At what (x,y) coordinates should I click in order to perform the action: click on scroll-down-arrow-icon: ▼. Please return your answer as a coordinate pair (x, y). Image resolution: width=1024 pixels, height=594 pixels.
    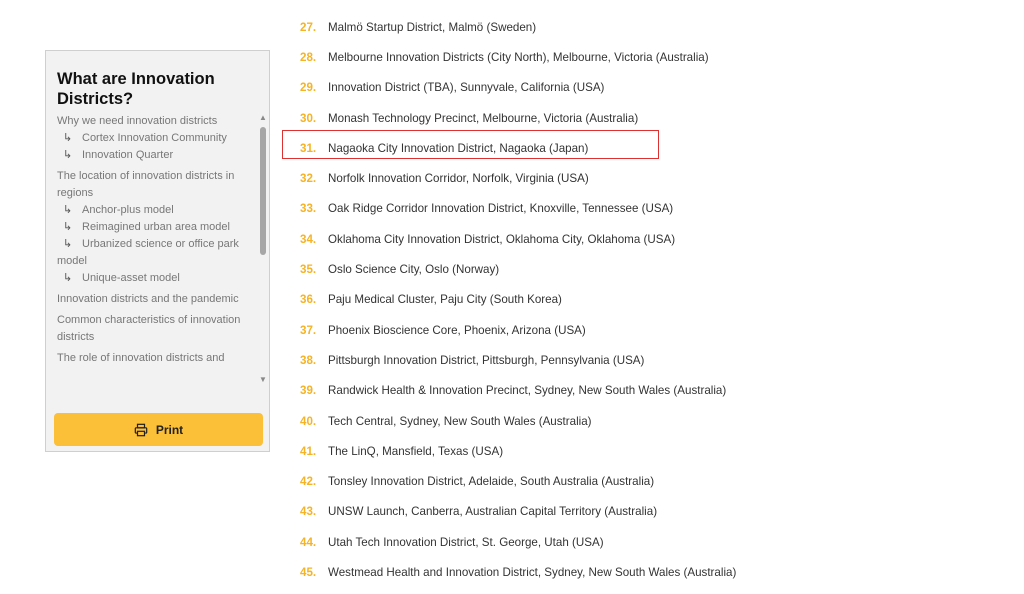
    Looking at the image, I should click on (263, 380).